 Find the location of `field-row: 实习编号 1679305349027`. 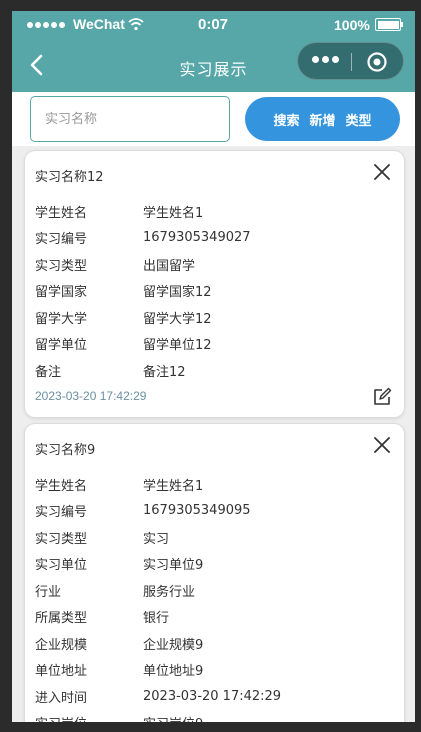

field-row: 实习编号 1679305349027 is located at coordinates (215, 238).